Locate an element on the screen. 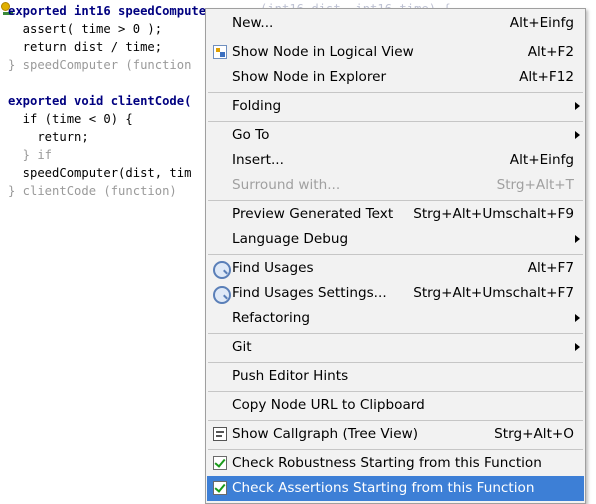 Image resolution: width=596 pixels, height=504 pixels. code-line: return dist / time; is located at coordinates (85, 47).